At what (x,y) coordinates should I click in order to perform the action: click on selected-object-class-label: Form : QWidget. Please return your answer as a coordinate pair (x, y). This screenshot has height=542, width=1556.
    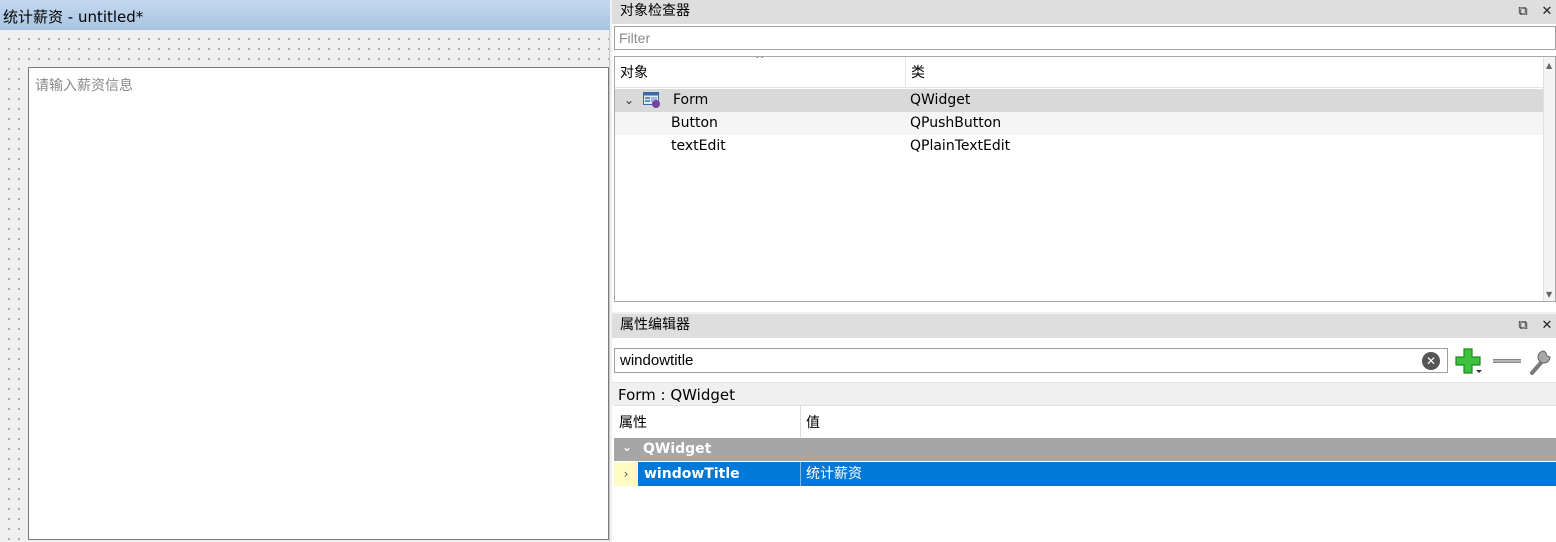
    Looking at the image, I should click on (1084, 393).